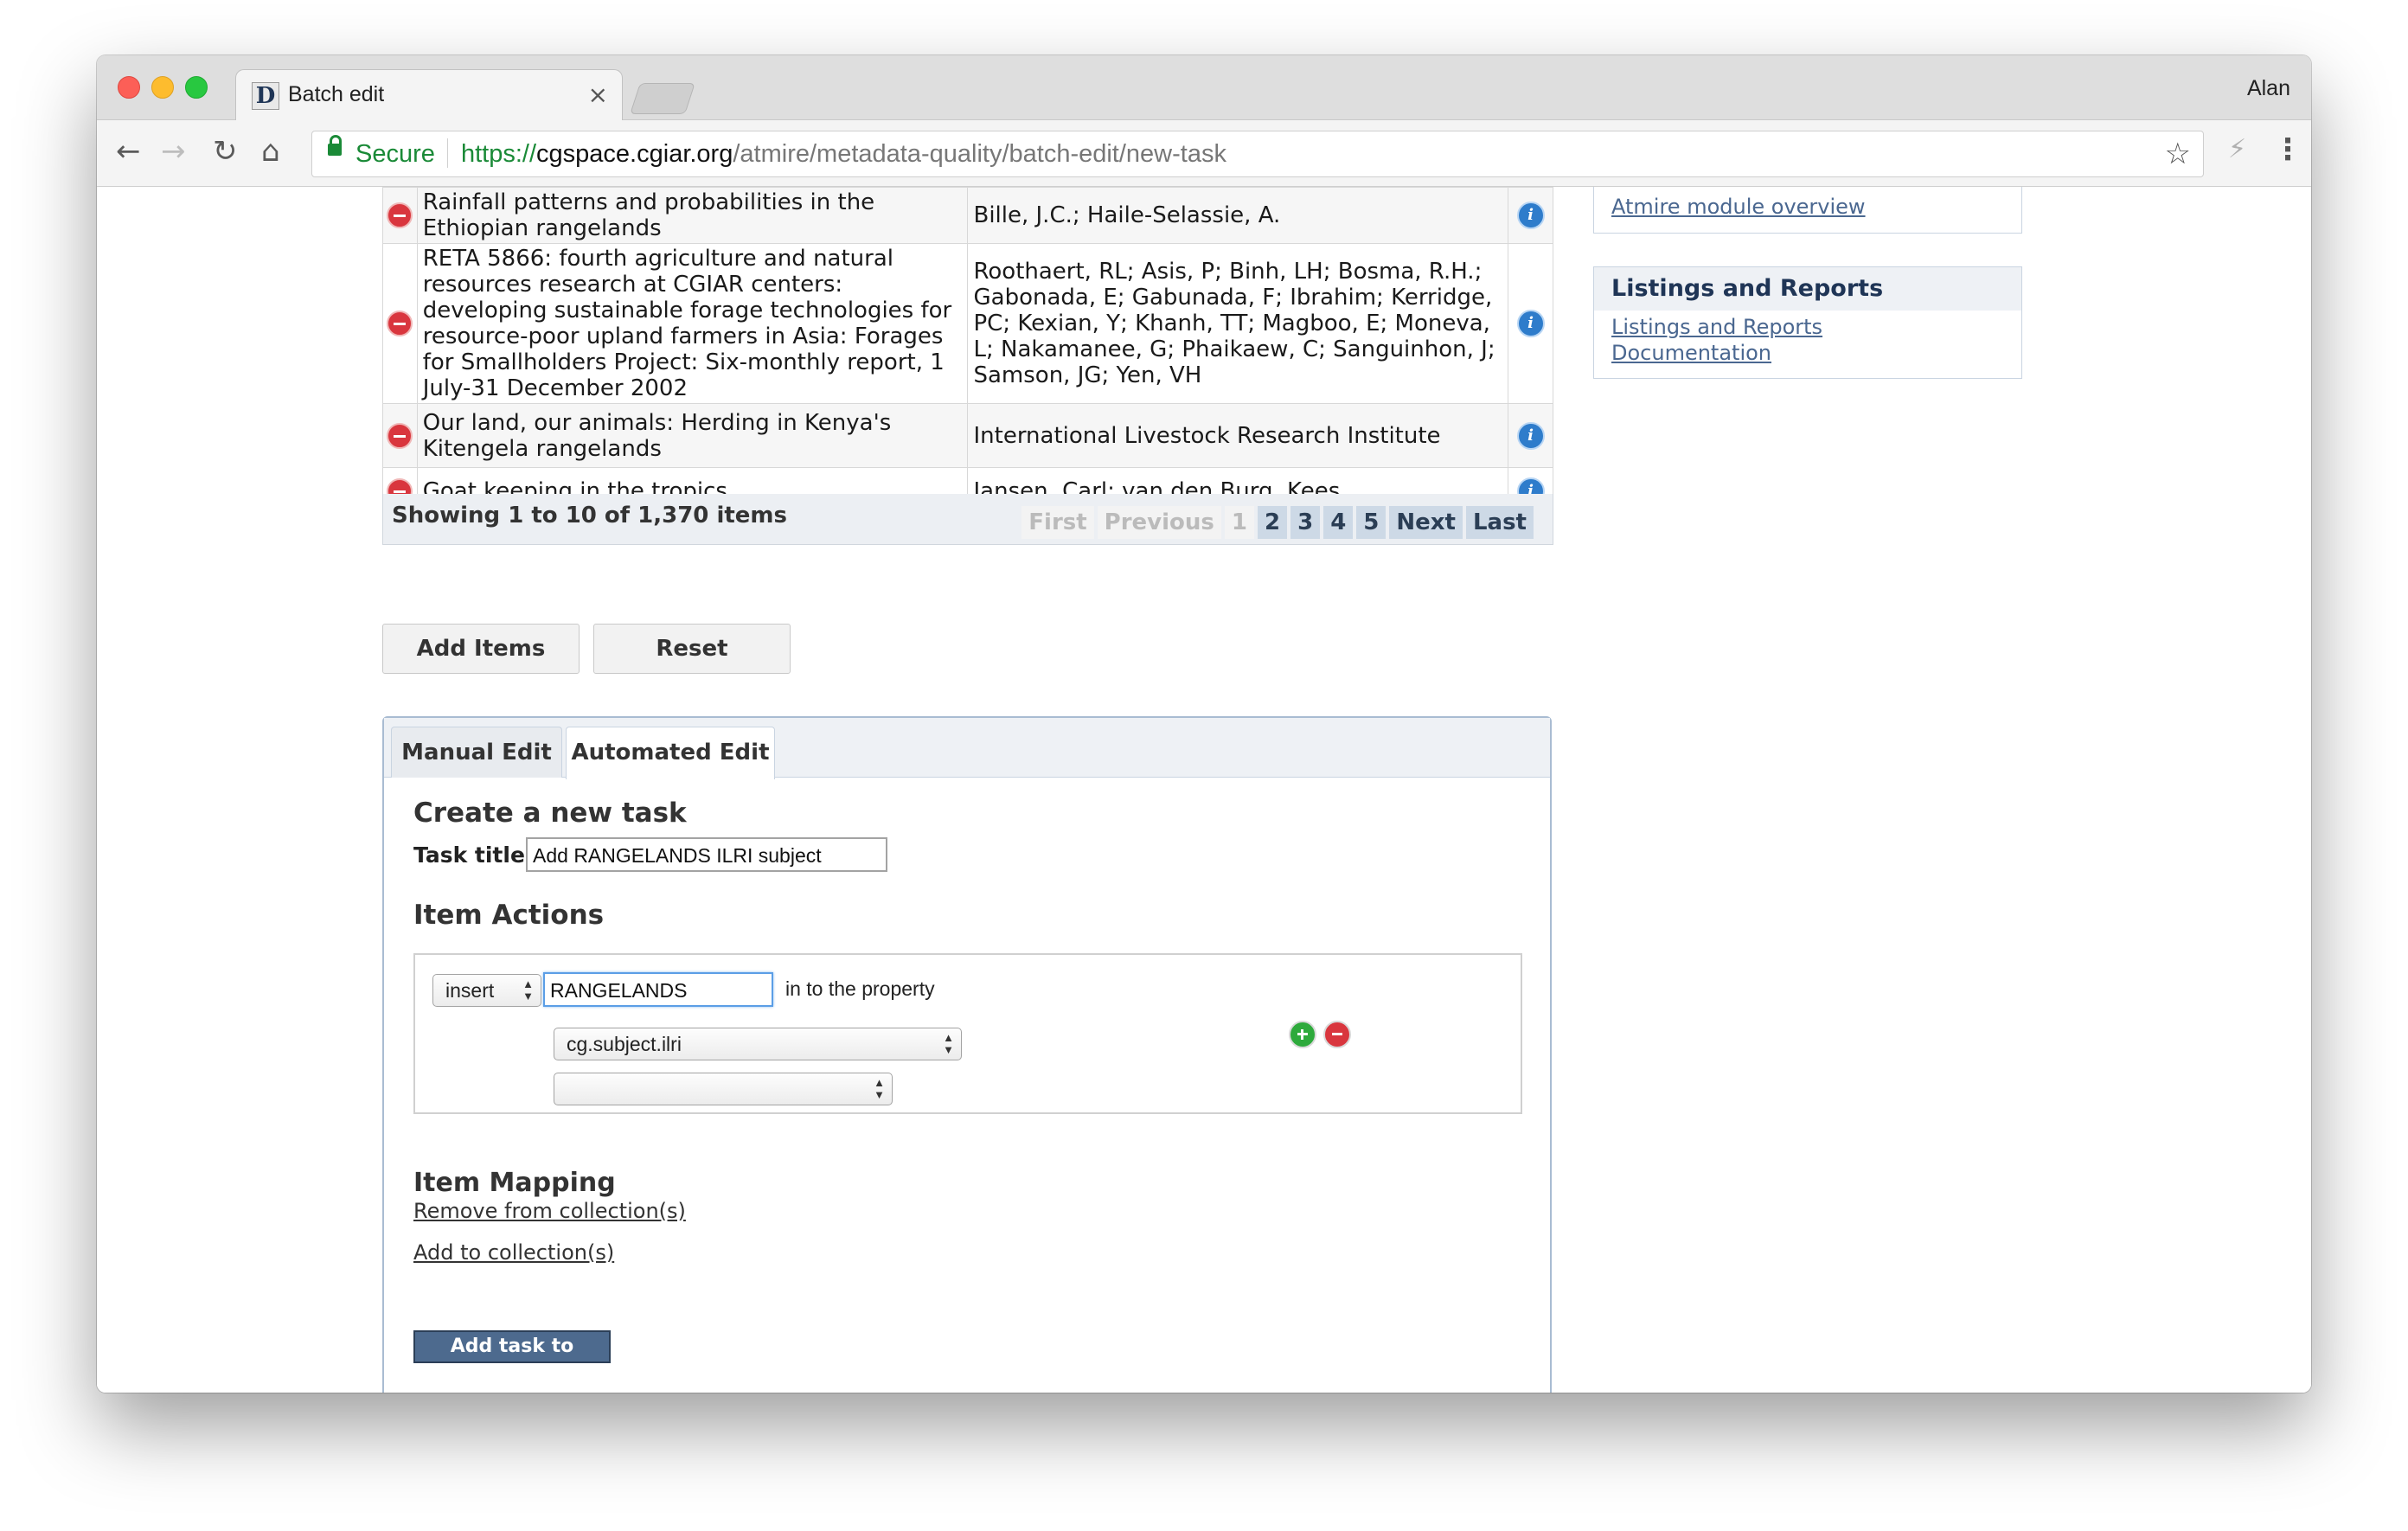  What do you see at coordinates (128, 151) in the screenshot?
I see `back-icon: ←` at bounding box center [128, 151].